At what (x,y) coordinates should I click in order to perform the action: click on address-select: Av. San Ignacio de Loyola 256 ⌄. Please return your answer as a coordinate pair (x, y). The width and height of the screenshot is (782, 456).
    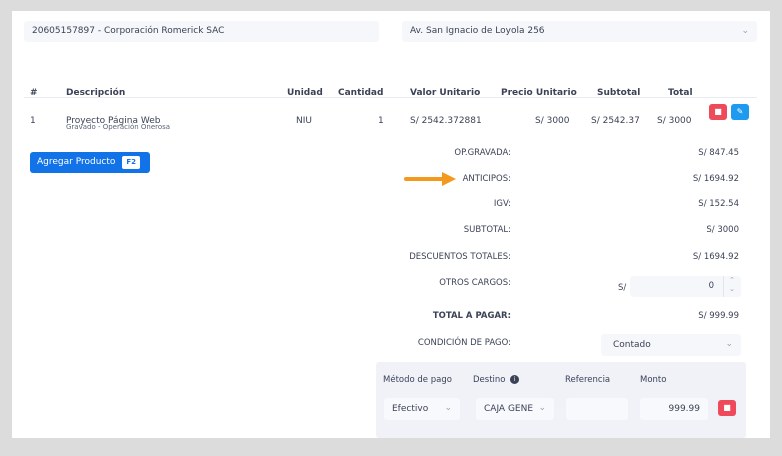
    Looking at the image, I should click on (579, 31).